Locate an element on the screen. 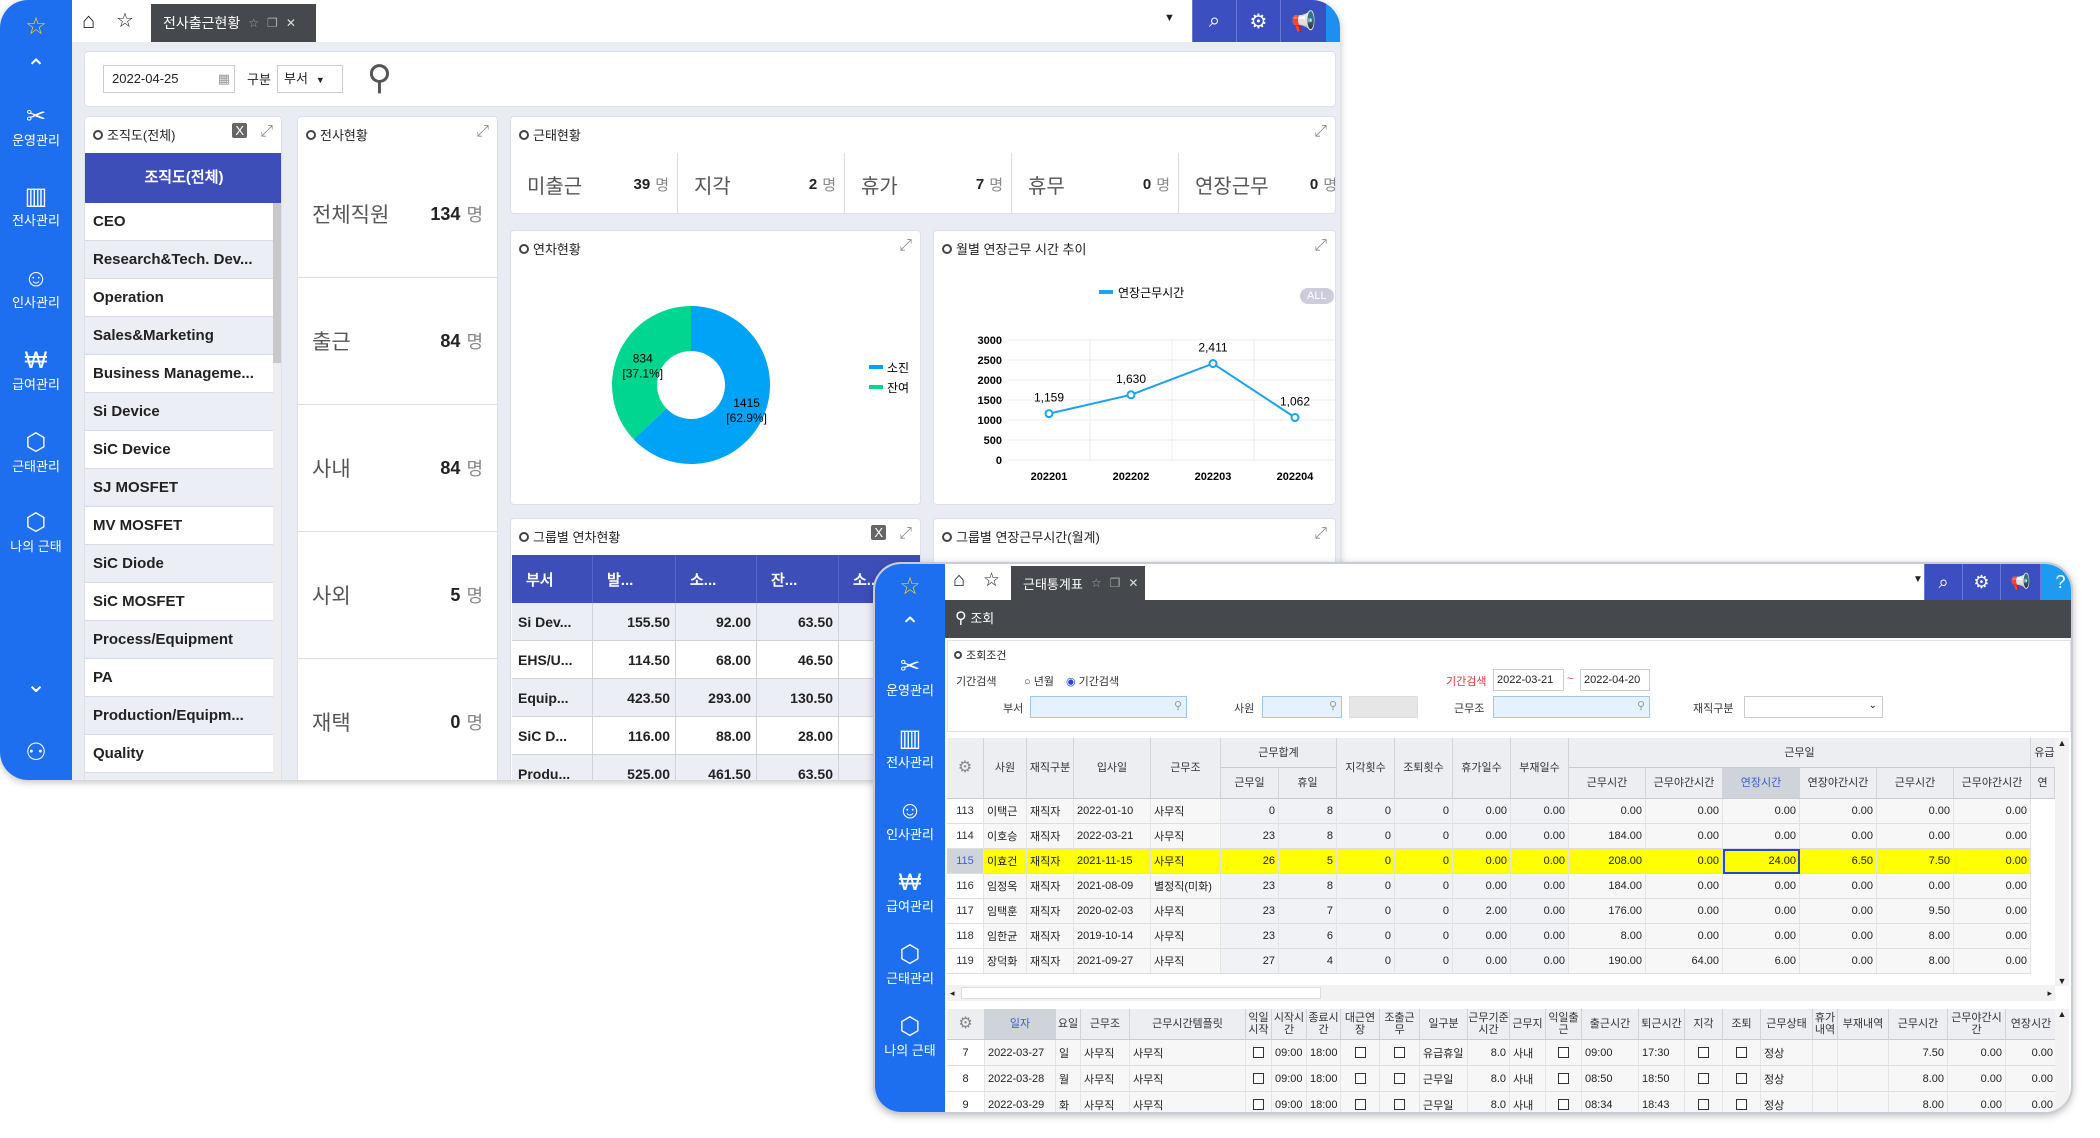  settings-button: ⚙ is located at coordinates (1258, 21).